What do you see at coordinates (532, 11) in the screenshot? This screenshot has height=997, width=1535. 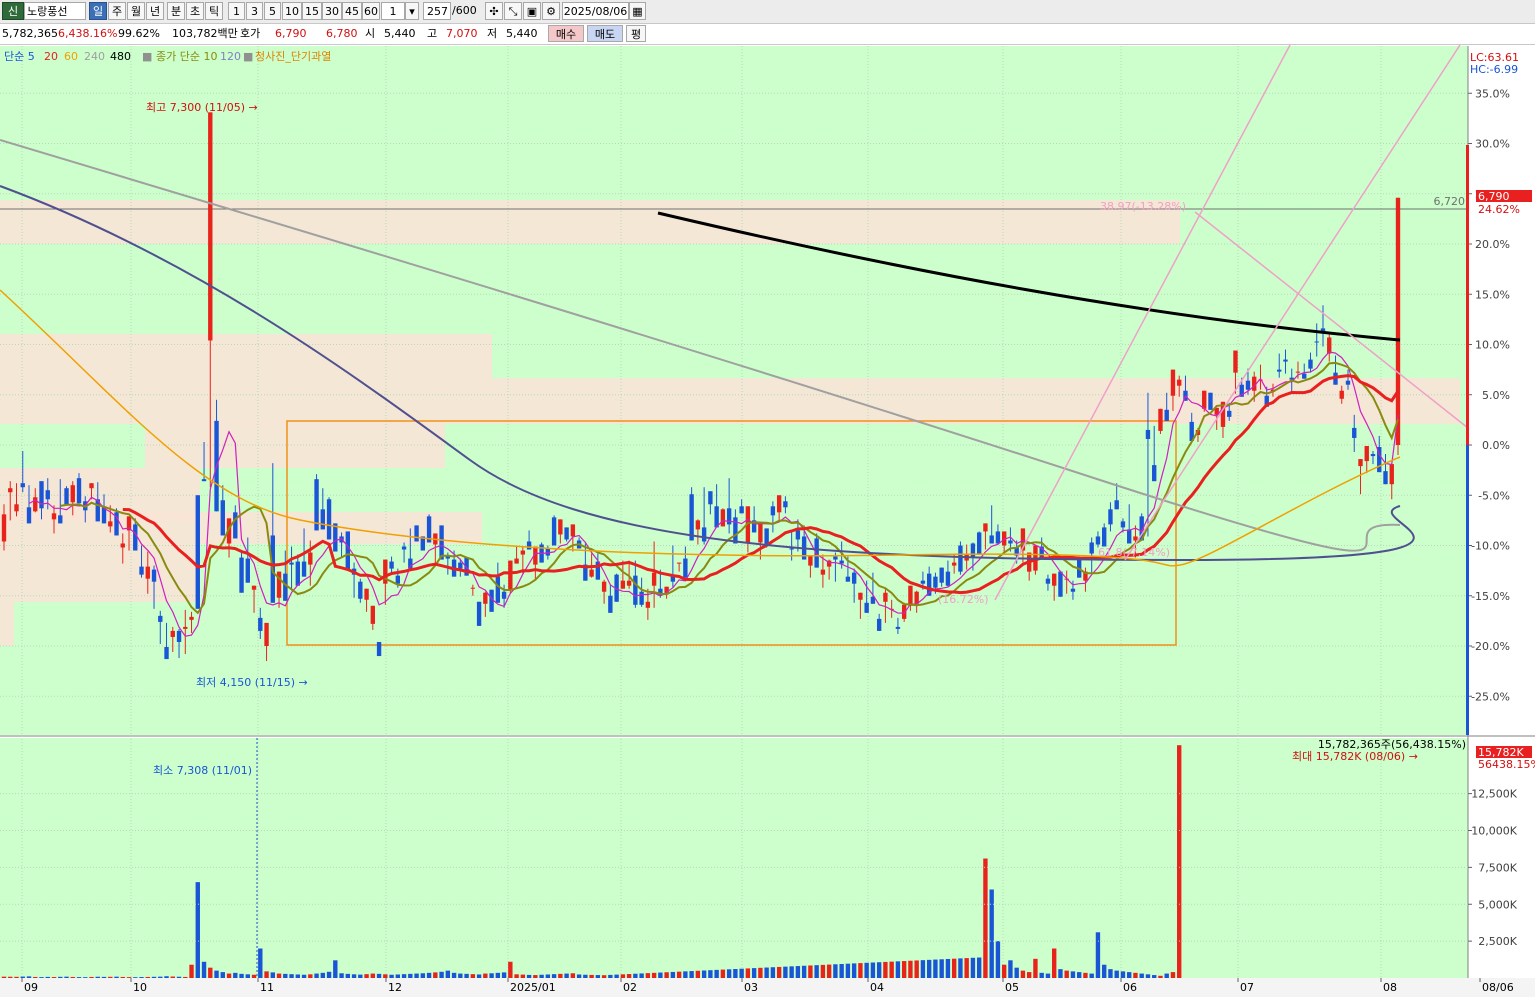 I see `save-icon: ▣` at bounding box center [532, 11].